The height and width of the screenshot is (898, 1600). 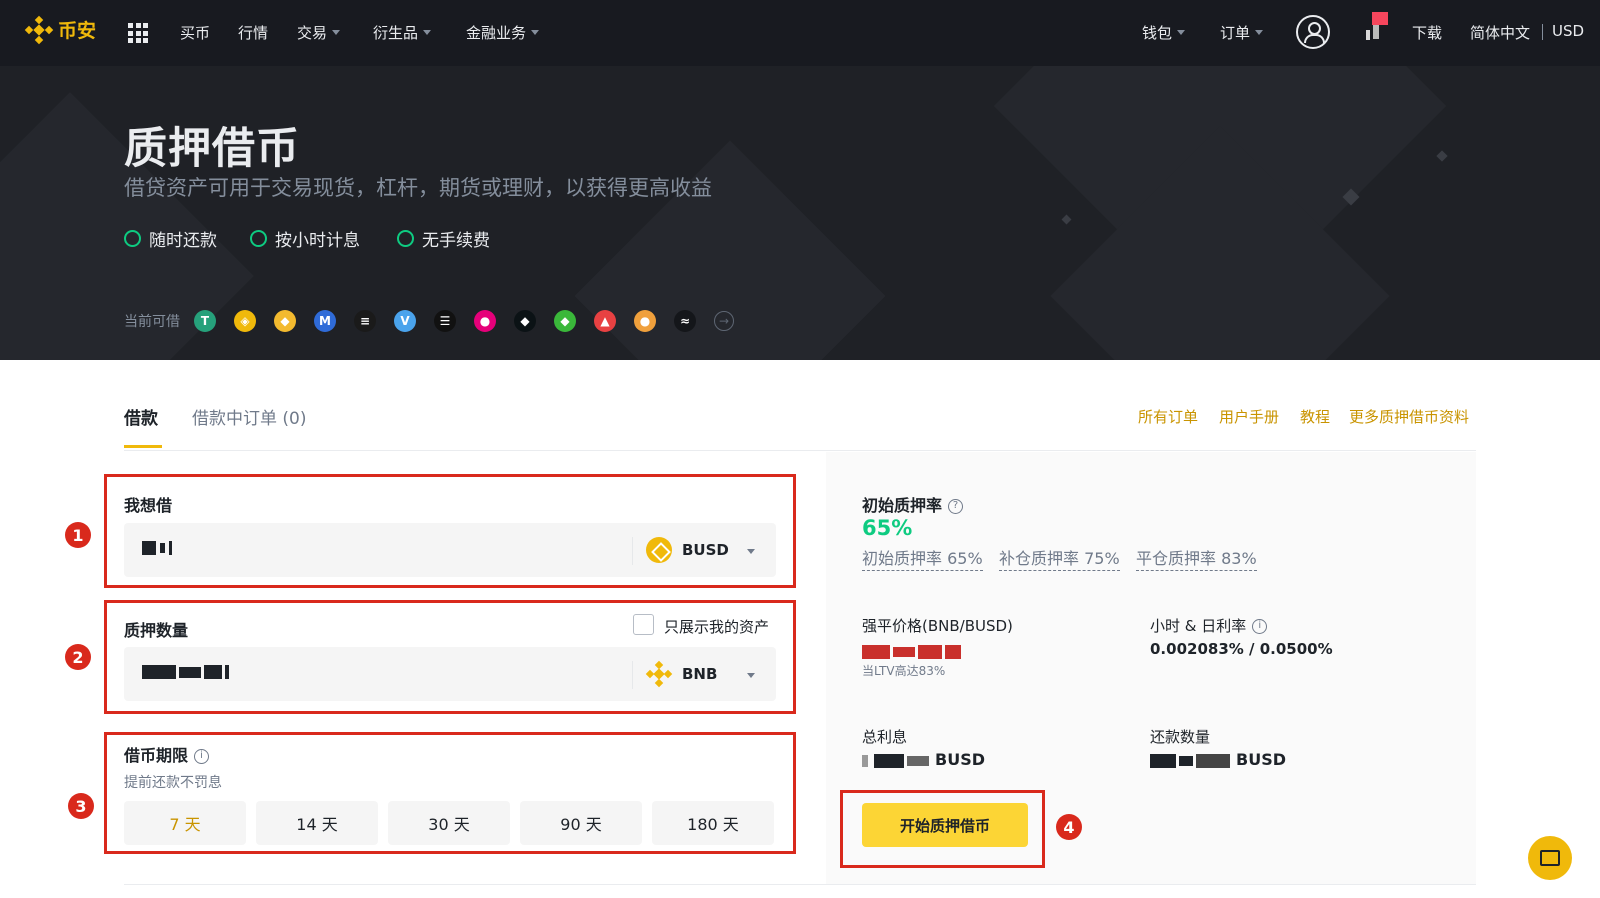 I want to click on term-option-180d: 180 天, so click(x=713, y=823).